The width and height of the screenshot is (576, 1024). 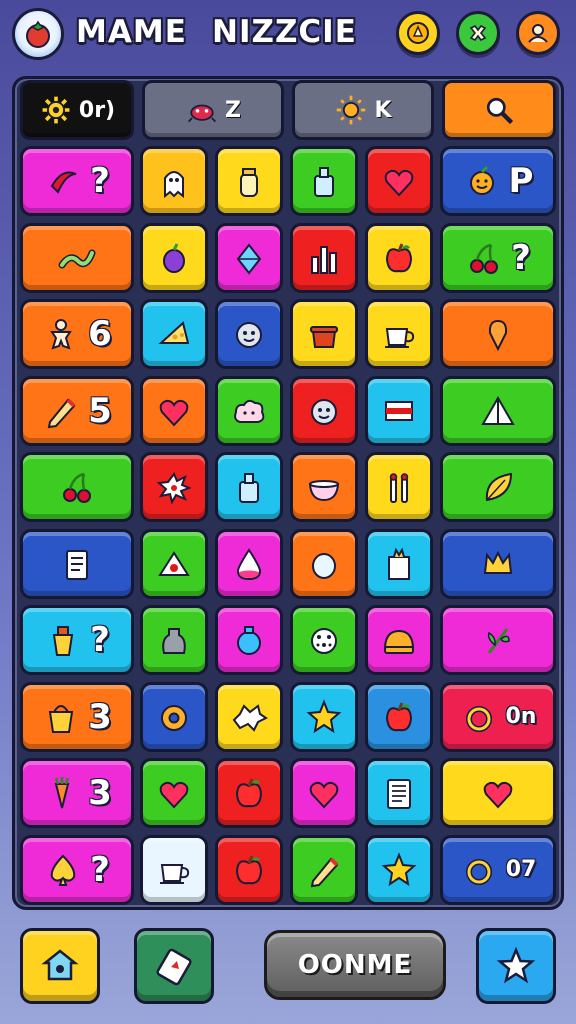 I want to click on board-header-cell: K, so click(x=363, y=110).